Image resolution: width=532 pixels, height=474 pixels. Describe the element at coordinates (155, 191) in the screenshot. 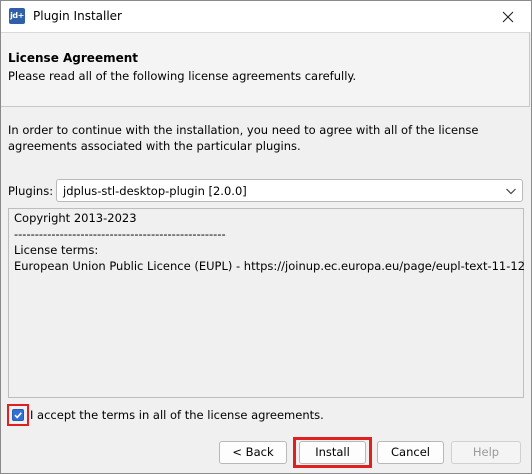

I see `plugins-selected-value: jdplus-stl-desktop-plugin [2.0.0]` at that location.